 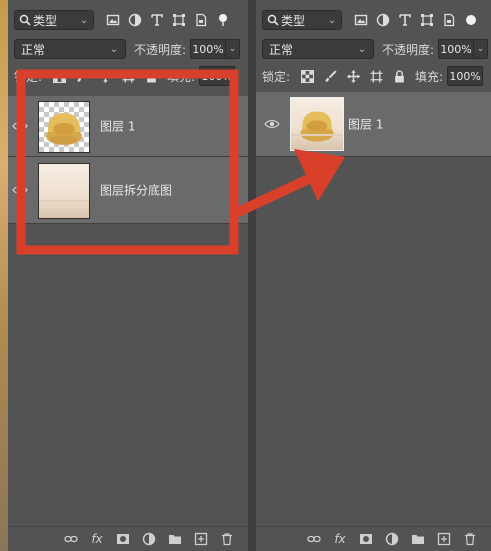 I want to click on layer-thumbnail-sofa, so click(x=64, y=127).